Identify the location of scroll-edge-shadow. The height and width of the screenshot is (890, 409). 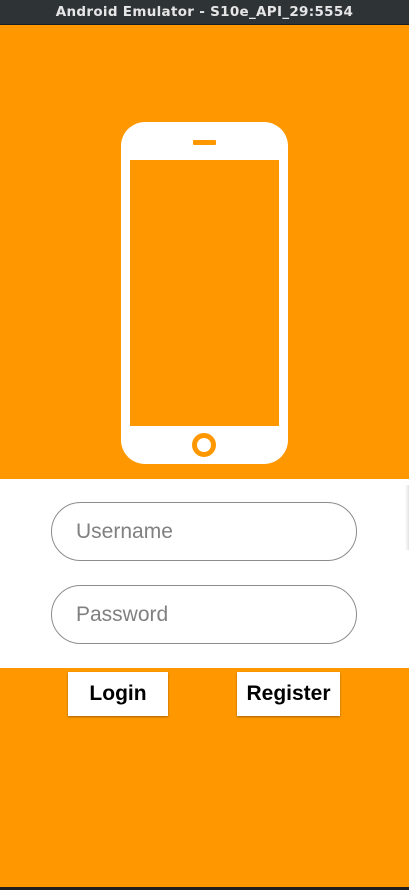
(407, 517).